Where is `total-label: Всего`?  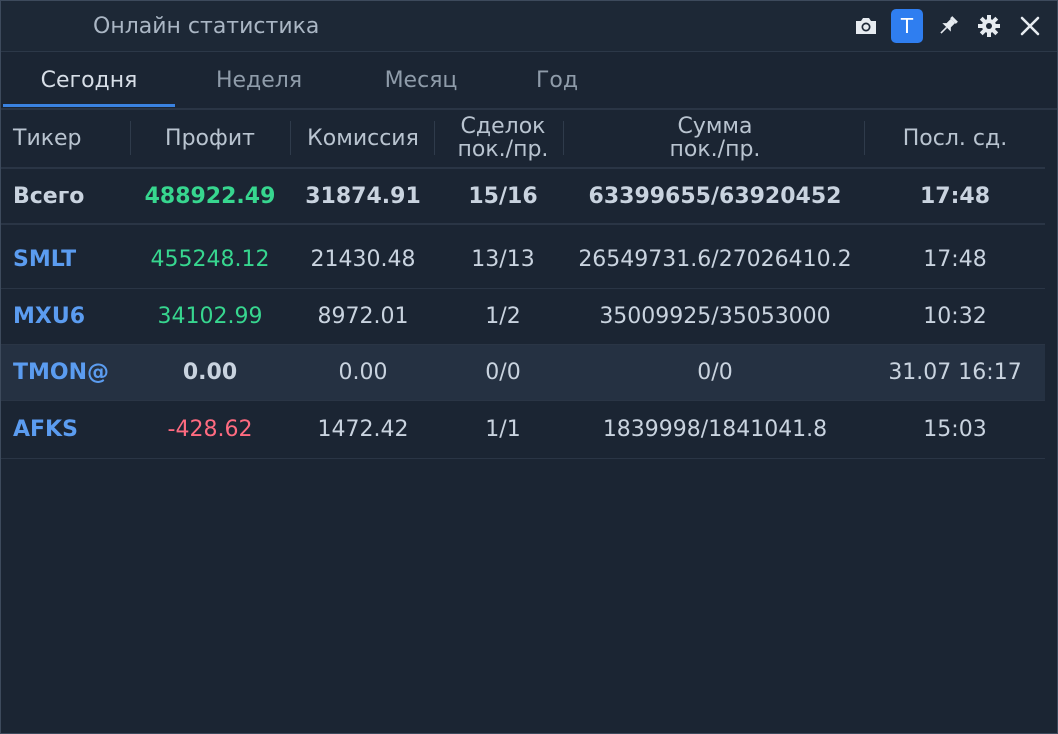 total-label: Всего is located at coordinates (49, 196).